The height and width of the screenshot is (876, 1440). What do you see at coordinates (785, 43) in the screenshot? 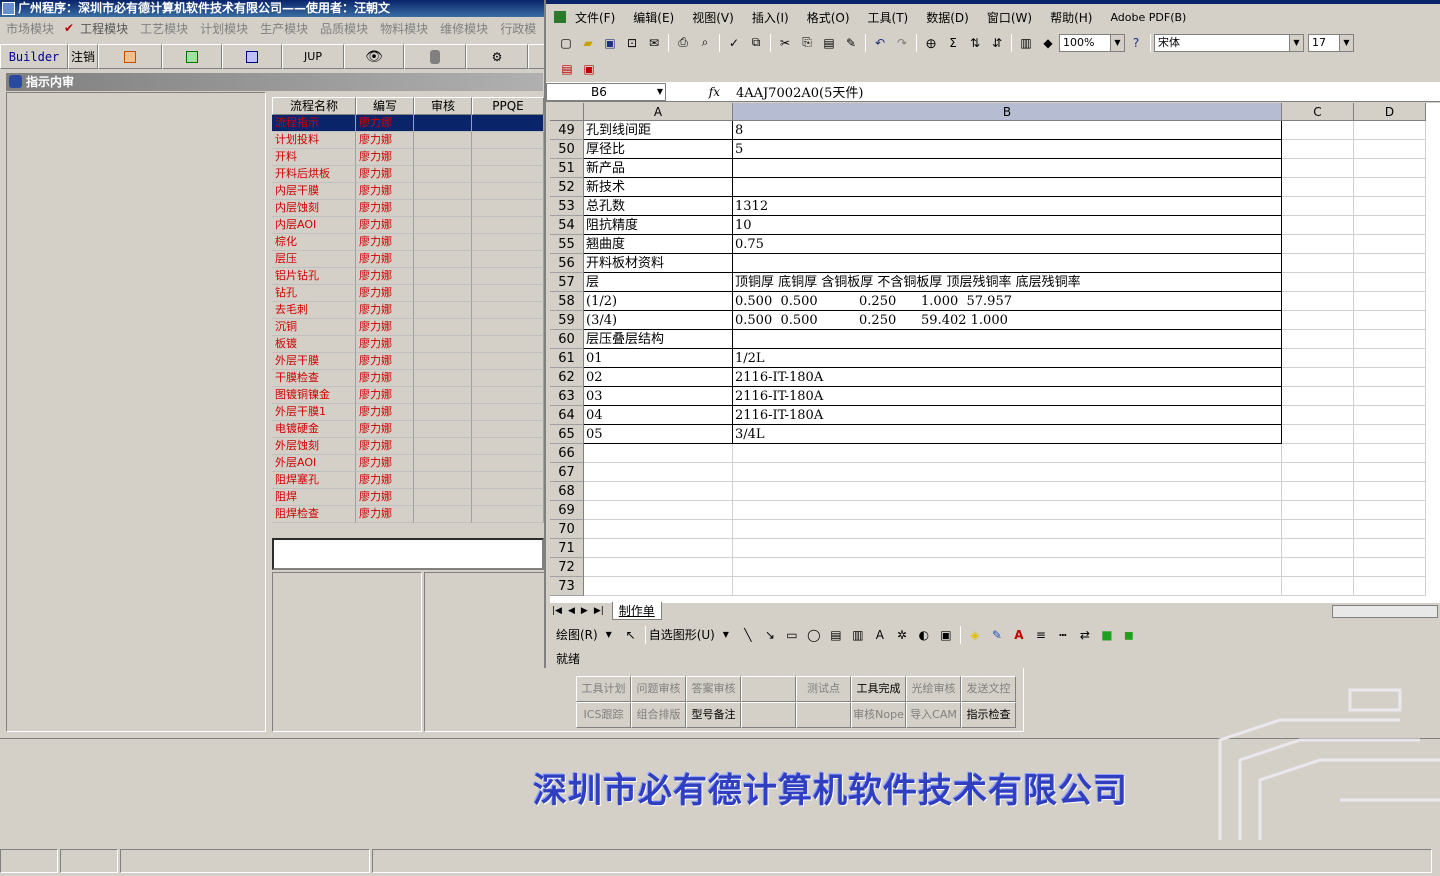
I see `cut-icon: ✂` at bounding box center [785, 43].